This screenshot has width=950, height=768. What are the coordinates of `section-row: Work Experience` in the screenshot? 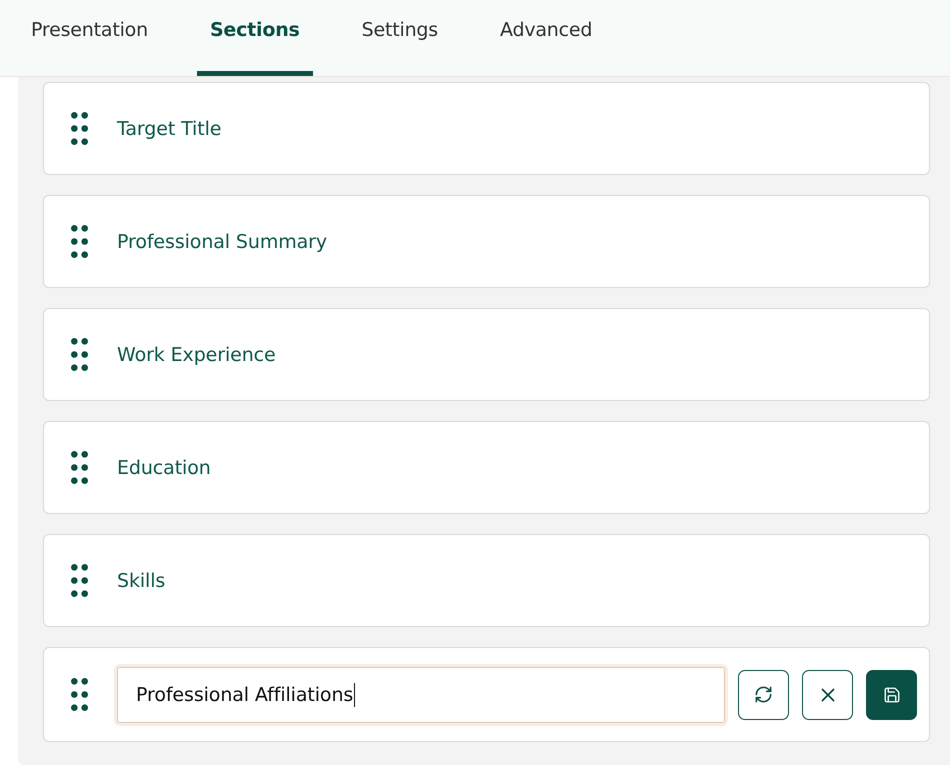 It's located at (486, 354).